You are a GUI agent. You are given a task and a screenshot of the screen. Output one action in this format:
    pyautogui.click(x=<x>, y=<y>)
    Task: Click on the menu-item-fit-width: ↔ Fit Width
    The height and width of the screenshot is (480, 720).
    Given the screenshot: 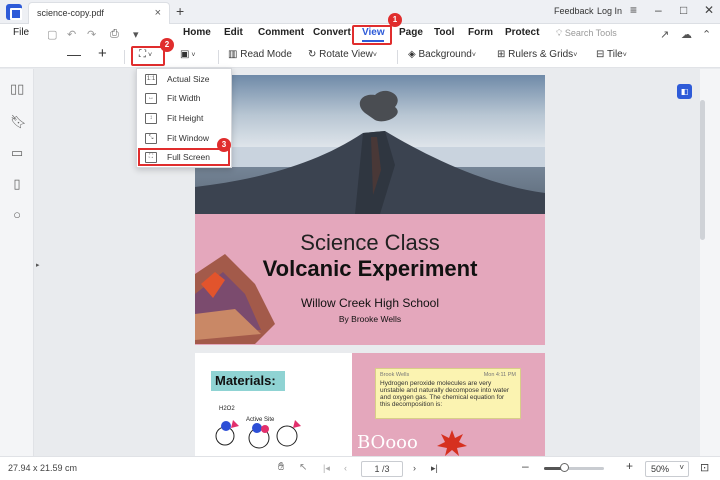 What is the action you would take?
    pyautogui.click(x=184, y=99)
    